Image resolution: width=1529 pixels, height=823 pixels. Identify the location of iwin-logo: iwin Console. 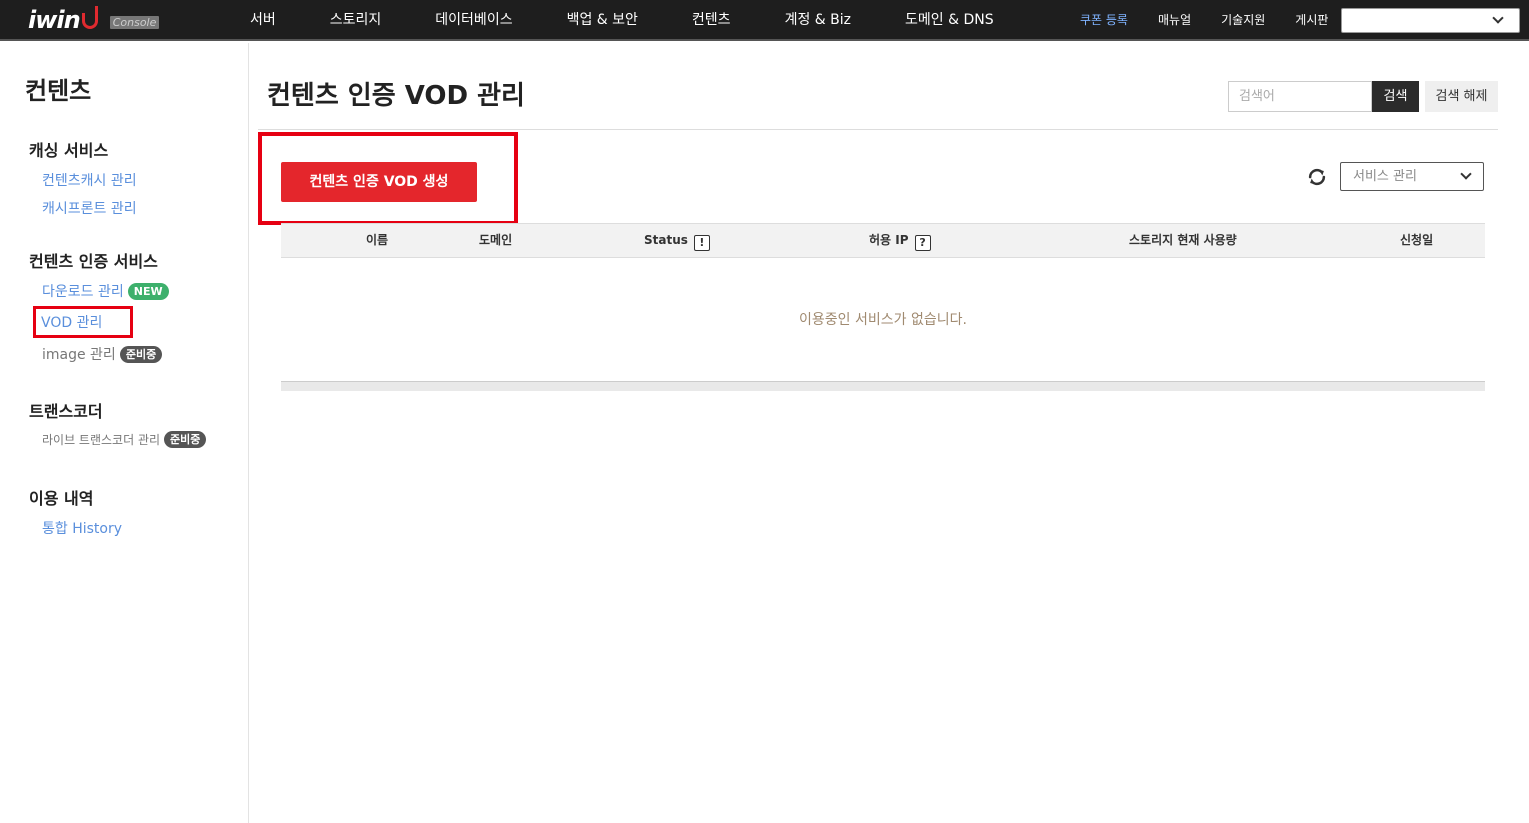
(94, 20).